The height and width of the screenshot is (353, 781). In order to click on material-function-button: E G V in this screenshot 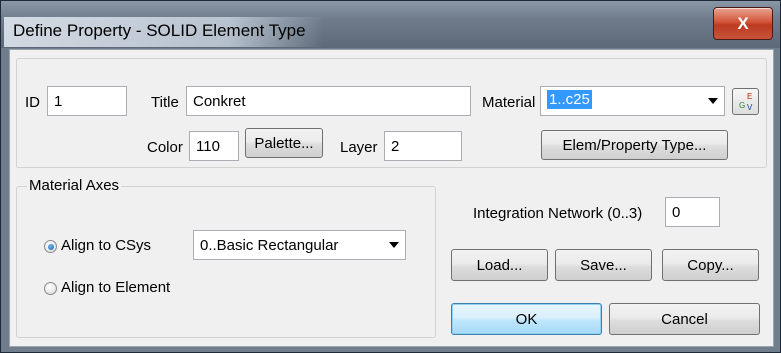, I will do `click(745, 101)`.